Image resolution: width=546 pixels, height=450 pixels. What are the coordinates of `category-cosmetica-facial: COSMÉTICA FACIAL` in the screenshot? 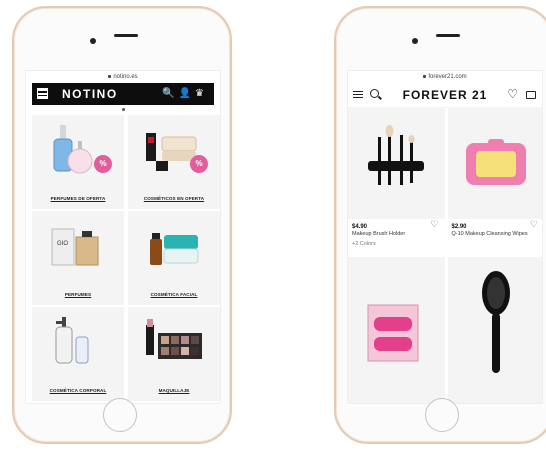 It's located at (174, 258).